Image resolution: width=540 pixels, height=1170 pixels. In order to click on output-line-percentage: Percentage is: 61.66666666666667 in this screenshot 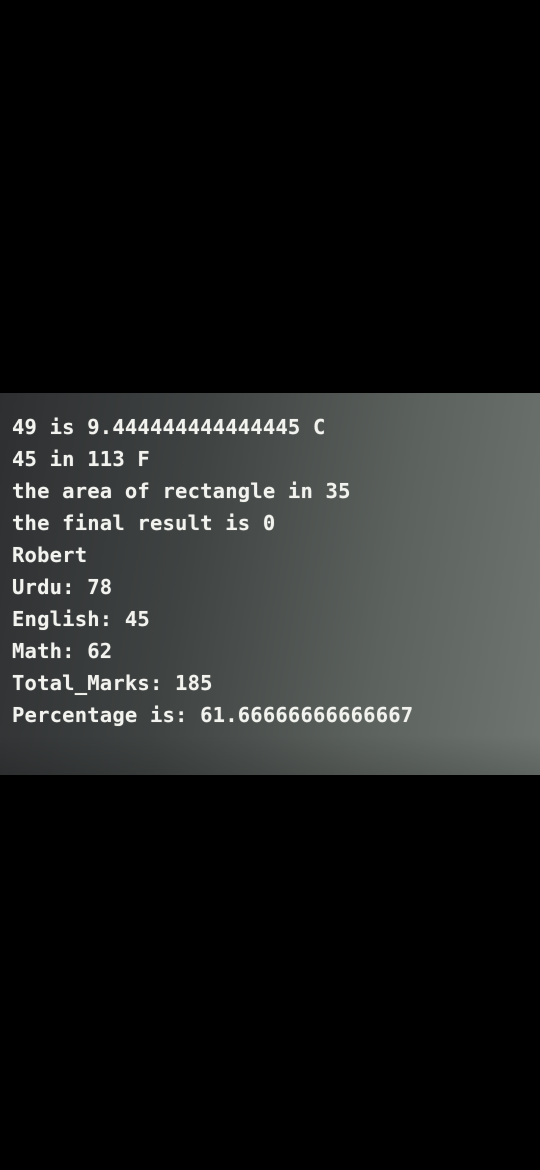, I will do `click(213, 715)`.